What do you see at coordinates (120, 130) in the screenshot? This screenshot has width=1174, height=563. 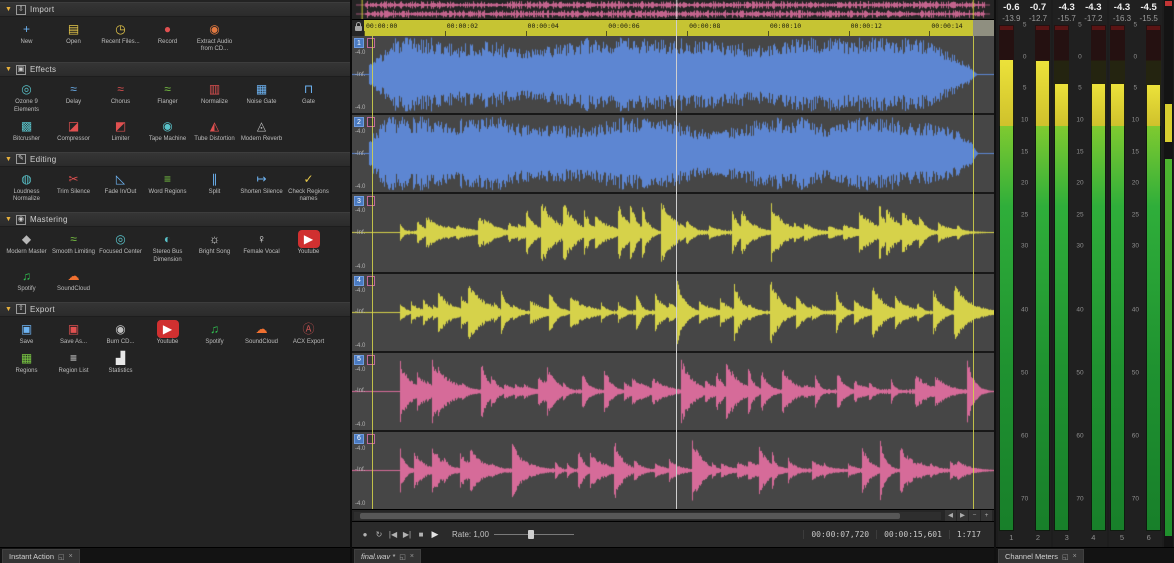 I see `action-tile-limiter: ◩ Limiter` at bounding box center [120, 130].